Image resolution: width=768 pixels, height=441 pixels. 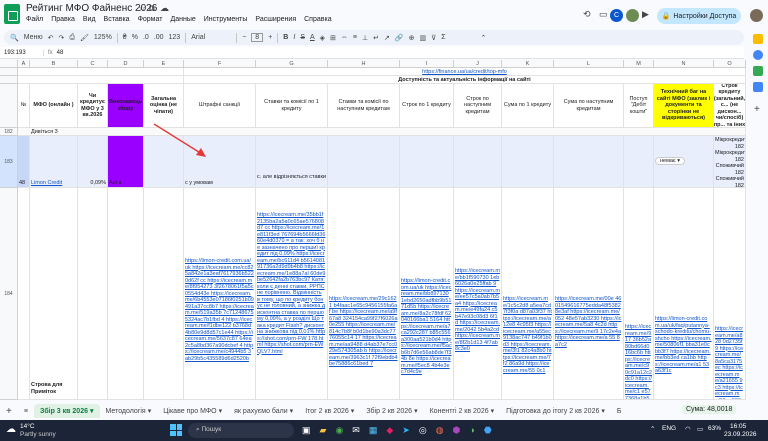 I want to click on name-box: 193:193, so click(x=22, y=52).